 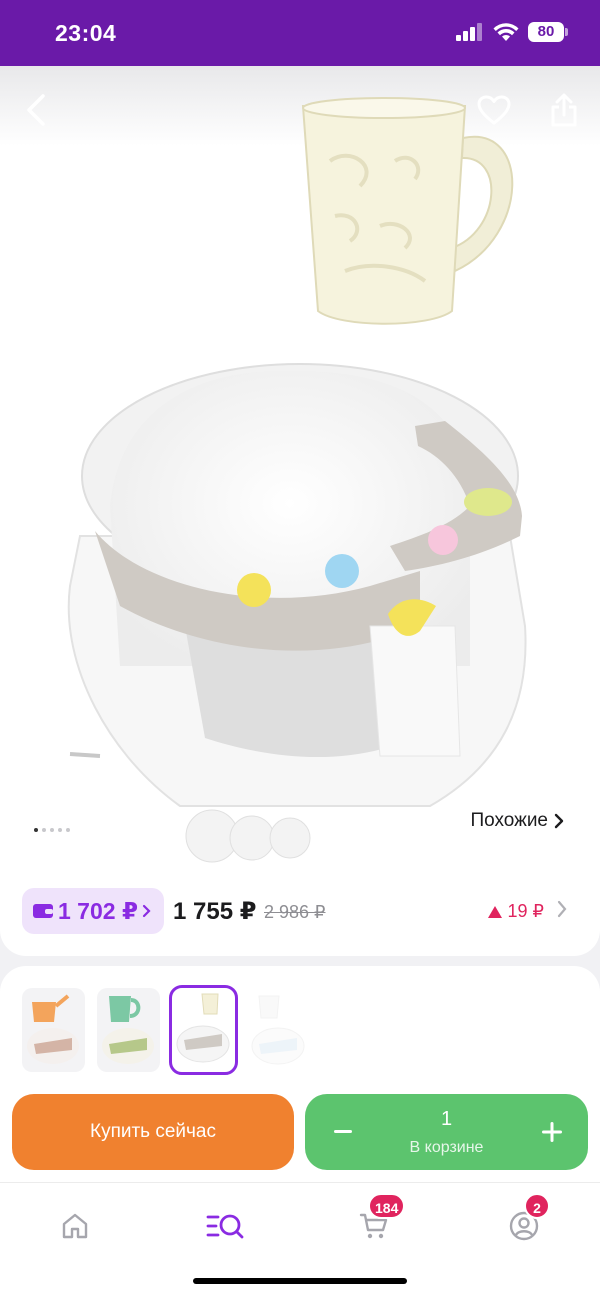 What do you see at coordinates (153, 1132) in the screenshot?
I see `buy-now-button: Купить сейчас` at bounding box center [153, 1132].